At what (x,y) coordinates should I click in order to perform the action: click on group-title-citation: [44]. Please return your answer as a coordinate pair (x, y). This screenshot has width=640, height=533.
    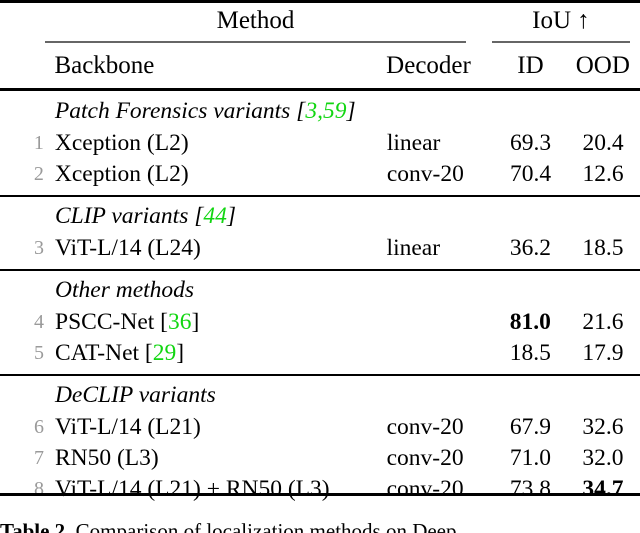
    Looking at the image, I should click on (215, 216).